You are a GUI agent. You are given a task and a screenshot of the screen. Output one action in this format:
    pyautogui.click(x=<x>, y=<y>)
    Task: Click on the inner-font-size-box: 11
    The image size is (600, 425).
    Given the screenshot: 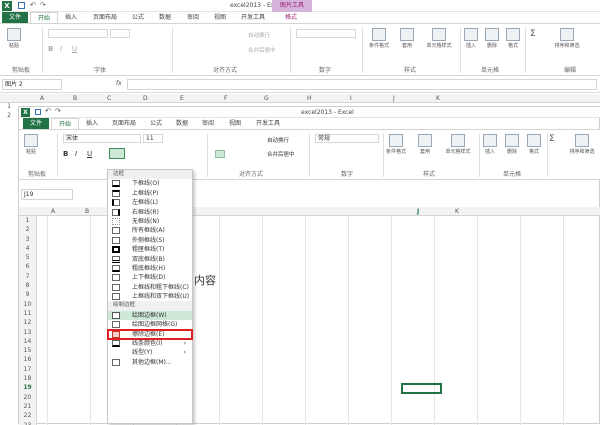 What is the action you would take?
    pyautogui.click(x=153, y=138)
    